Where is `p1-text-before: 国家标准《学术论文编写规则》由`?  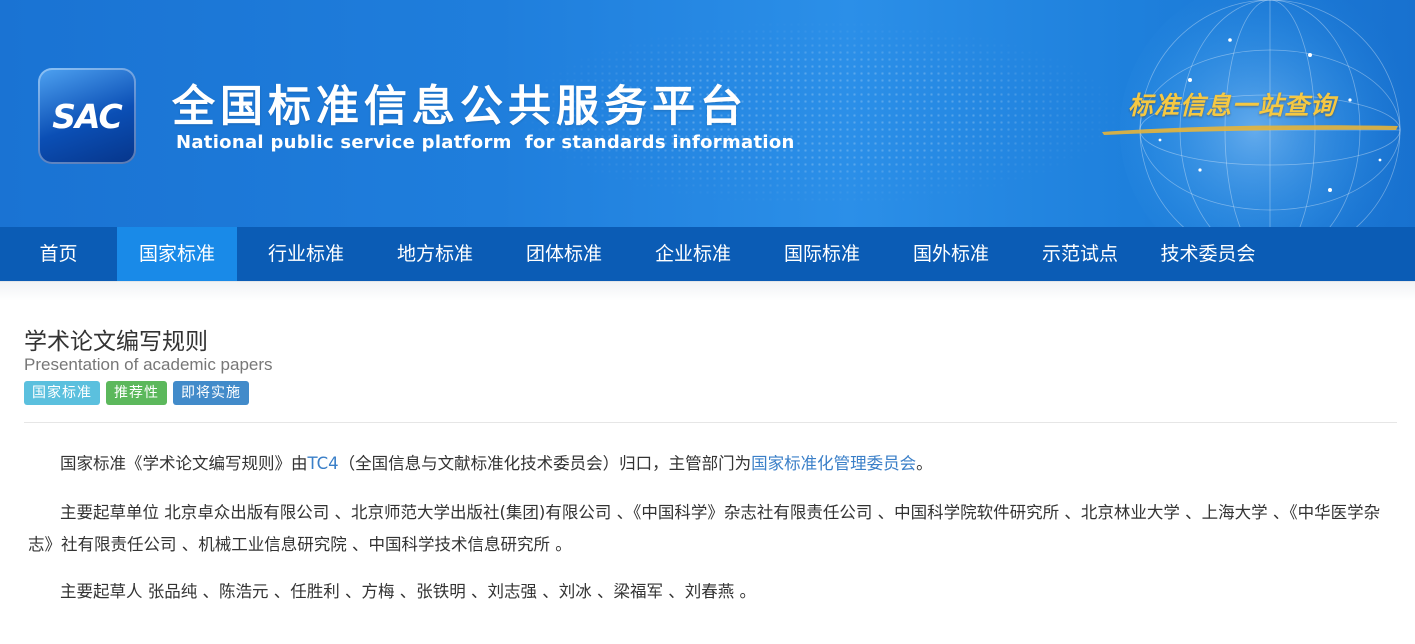
p1-text-before: 国家标准《学术论文编写规则》由 is located at coordinates (184, 463).